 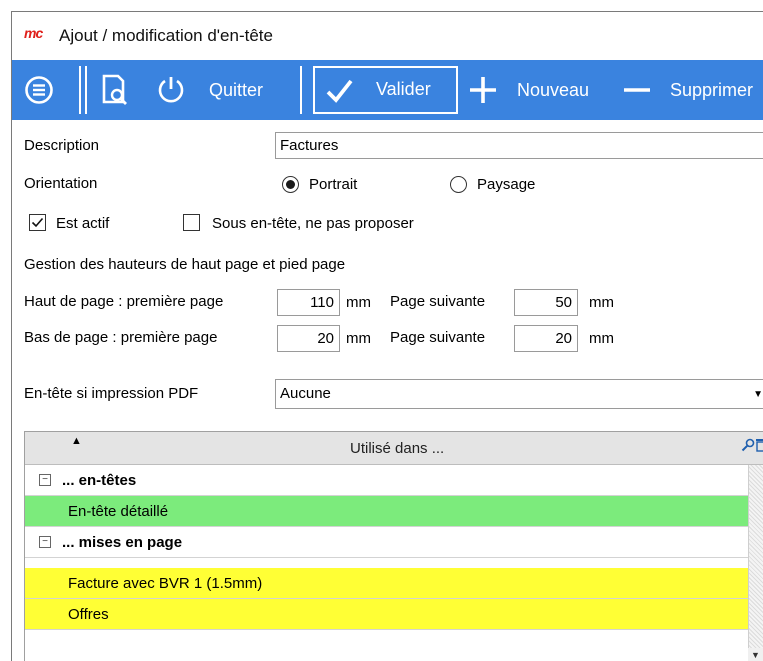 What do you see at coordinates (387, 583) in the screenshot?
I see `table-row: Facture avec BVR 1 (1.5mm)` at bounding box center [387, 583].